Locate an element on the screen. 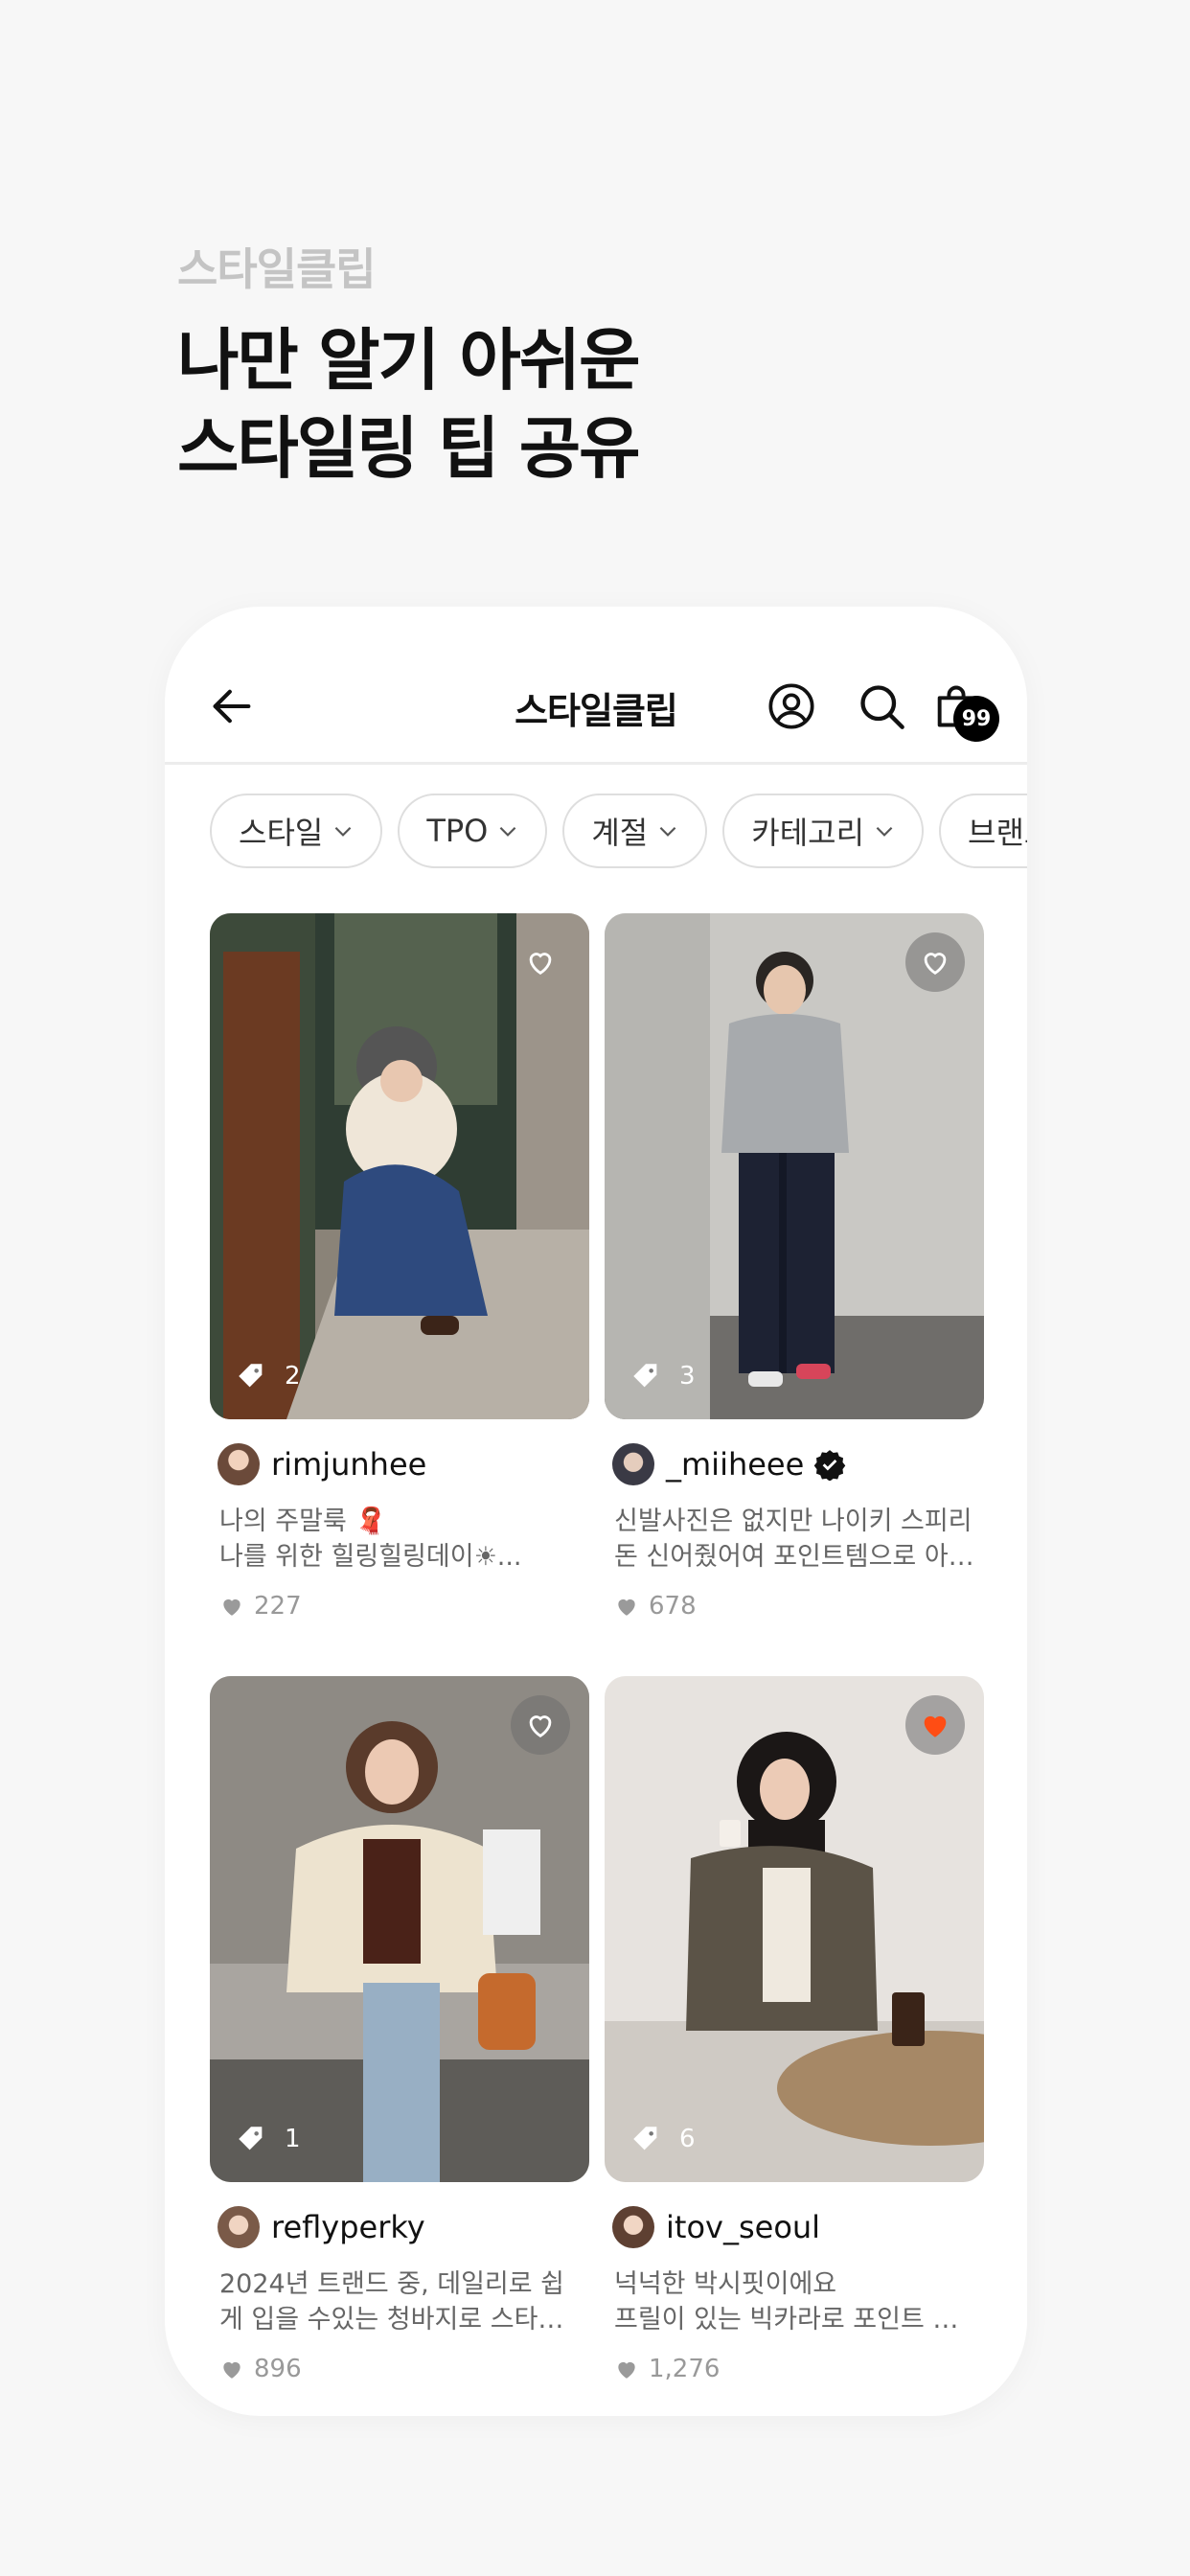  product-tag-count: 3 is located at coordinates (663, 1376).